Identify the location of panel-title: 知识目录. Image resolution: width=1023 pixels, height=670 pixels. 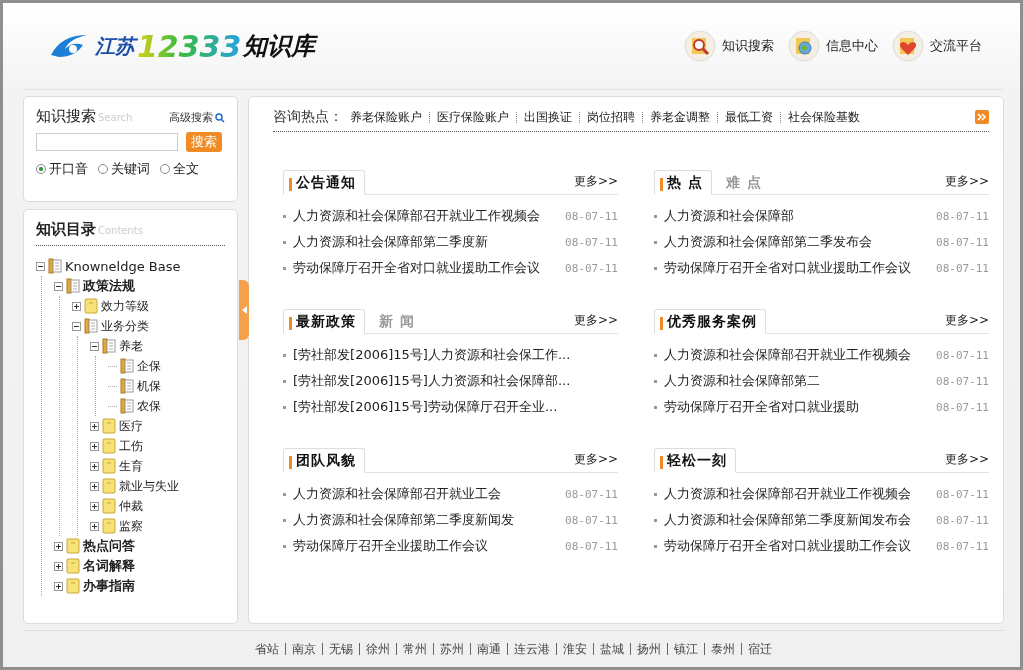
(66, 229).